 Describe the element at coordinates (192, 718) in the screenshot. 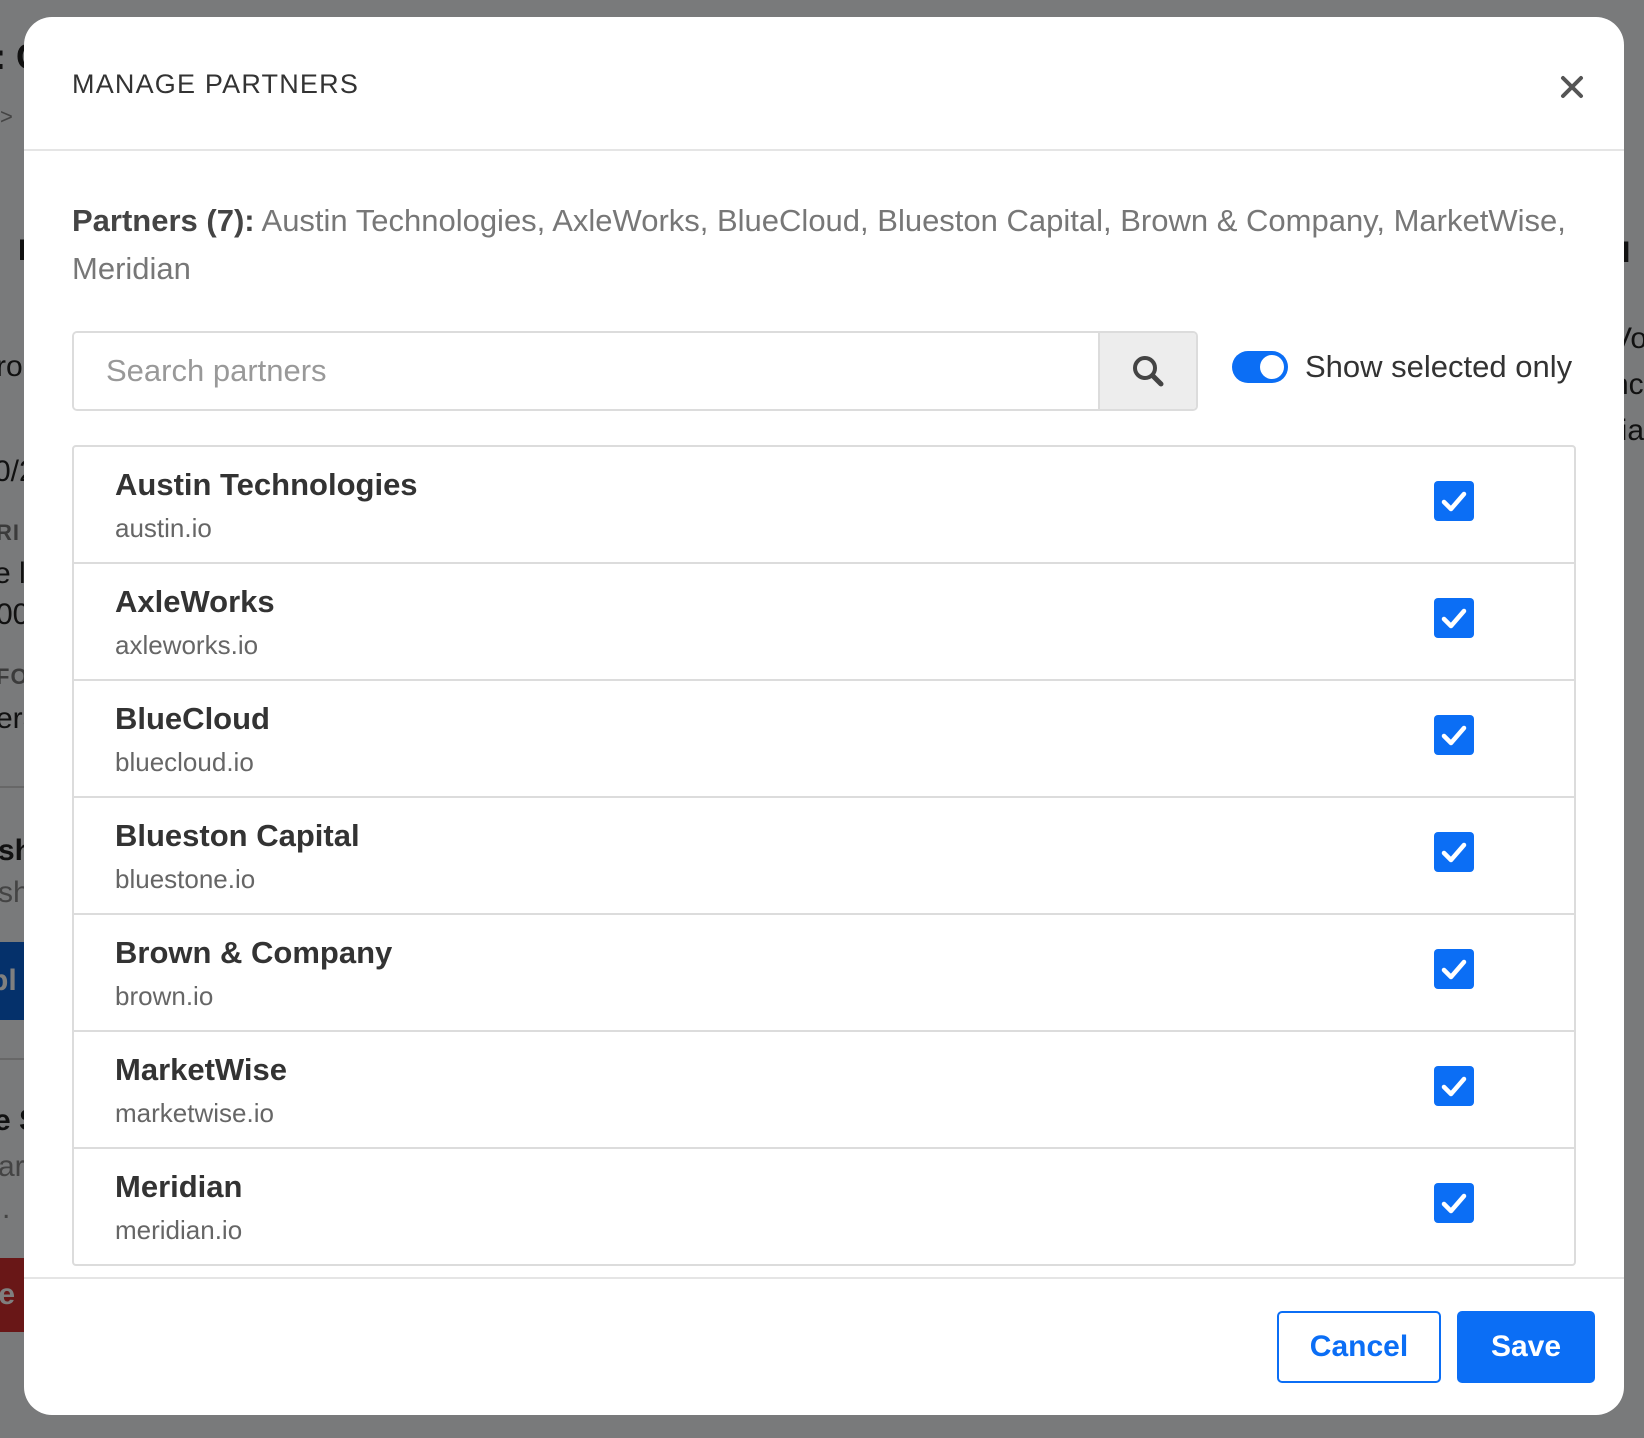

I see `partner-name: BlueCloud` at that location.